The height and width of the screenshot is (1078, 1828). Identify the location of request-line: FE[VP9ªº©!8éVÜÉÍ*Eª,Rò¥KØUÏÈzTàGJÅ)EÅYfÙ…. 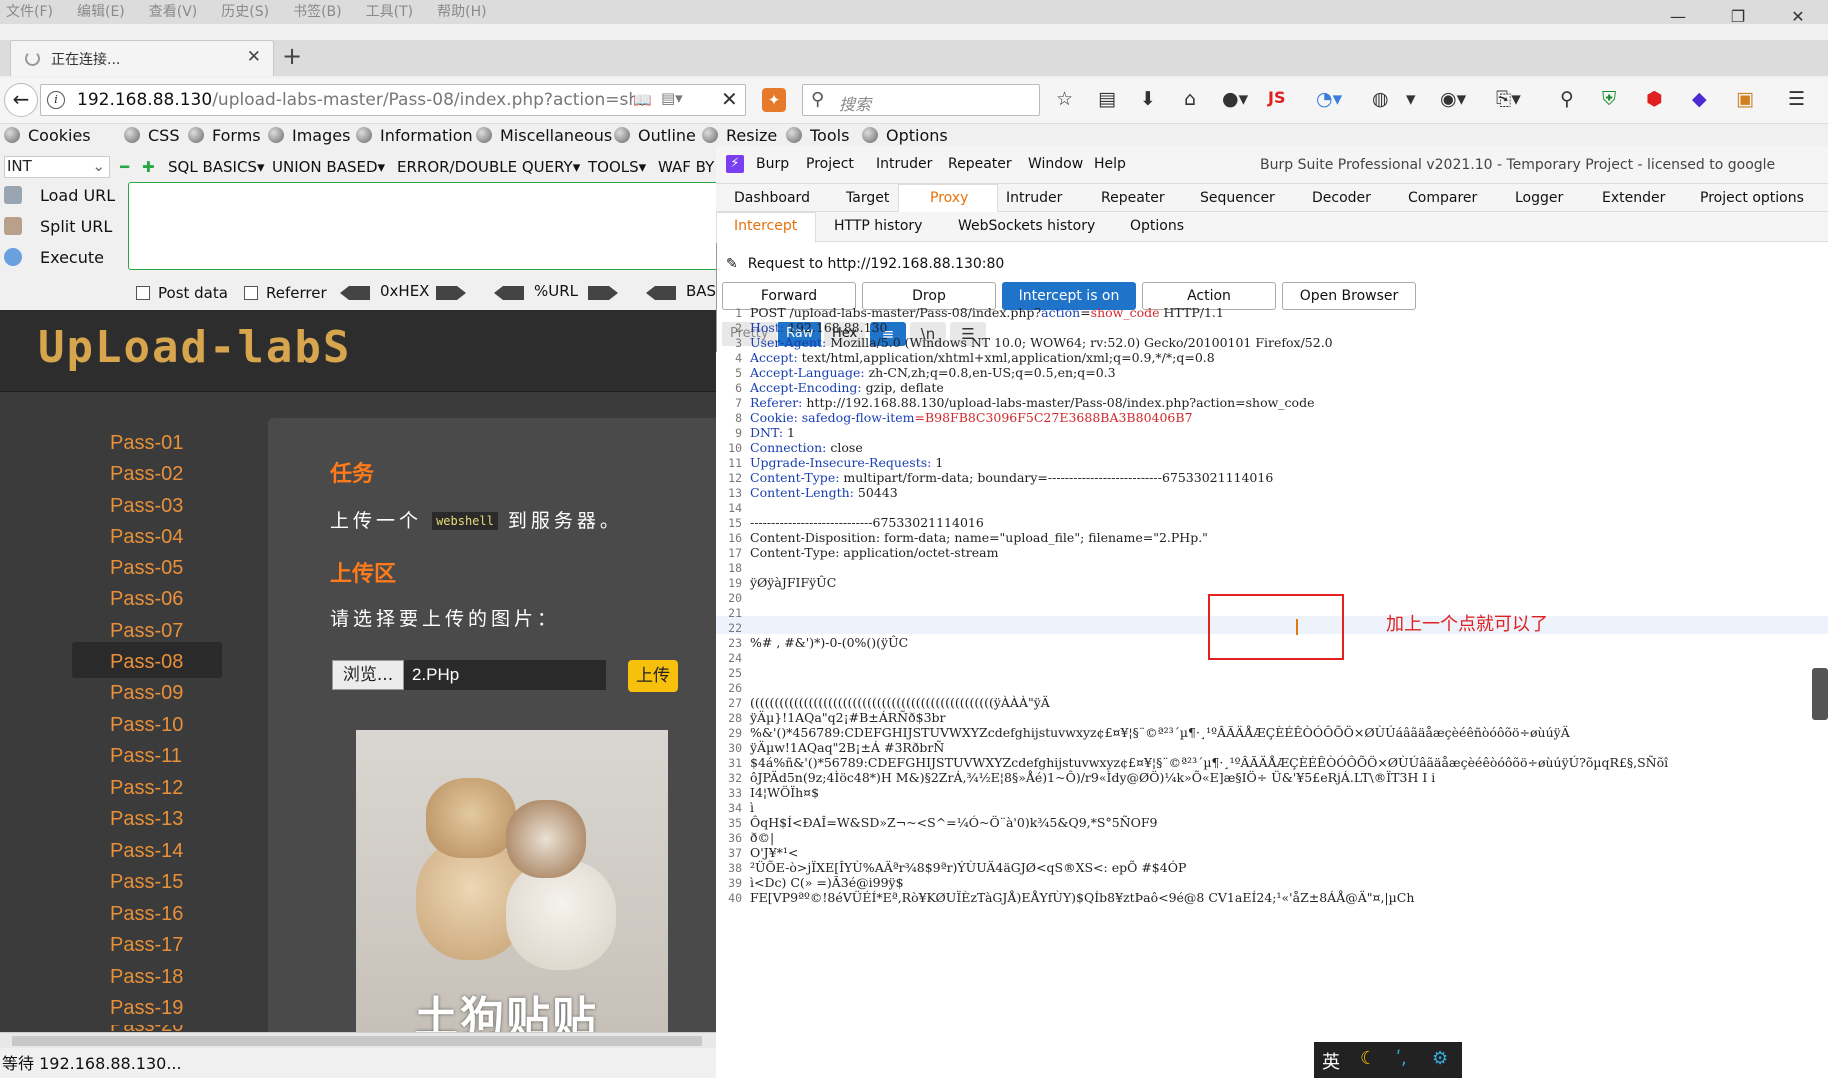
(1082, 897).